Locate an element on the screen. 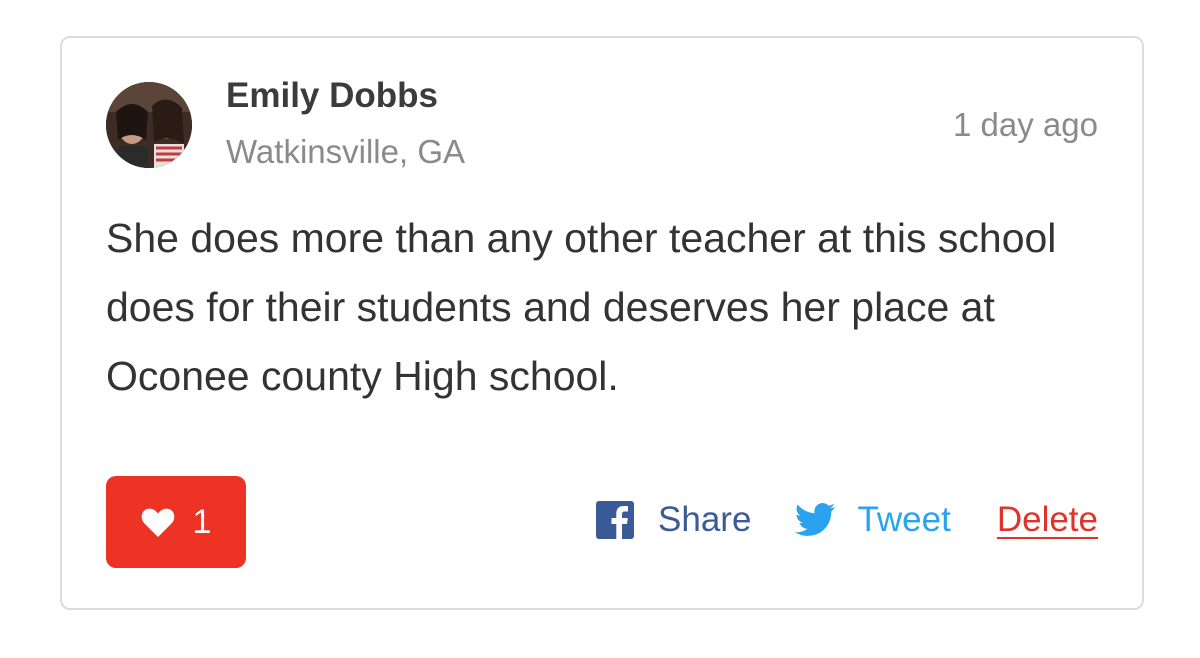  share-button: Share is located at coordinates (673, 520).